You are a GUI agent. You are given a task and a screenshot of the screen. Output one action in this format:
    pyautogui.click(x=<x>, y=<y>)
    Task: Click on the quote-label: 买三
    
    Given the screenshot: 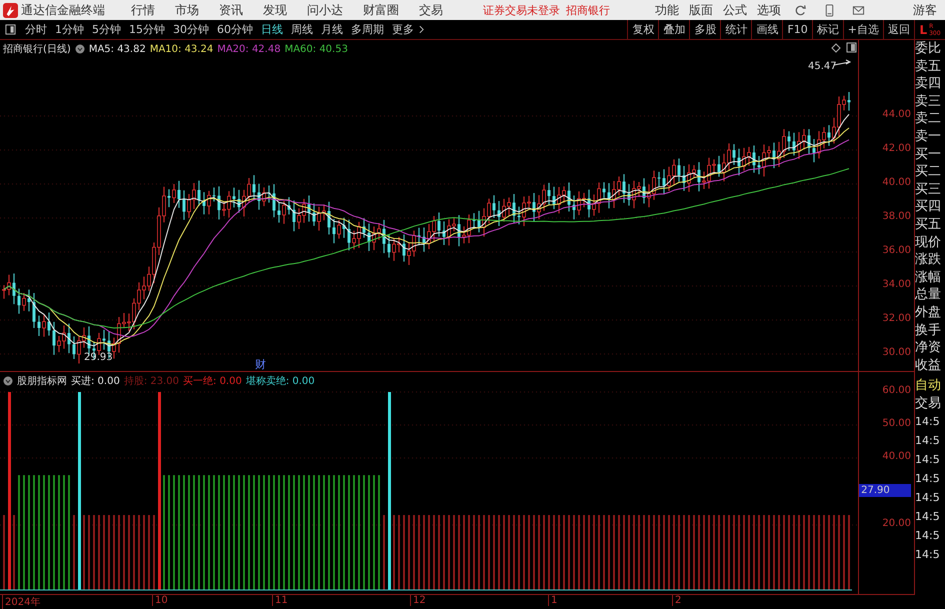 What is the action you would take?
    pyautogui.click(x=928, y=189)
    